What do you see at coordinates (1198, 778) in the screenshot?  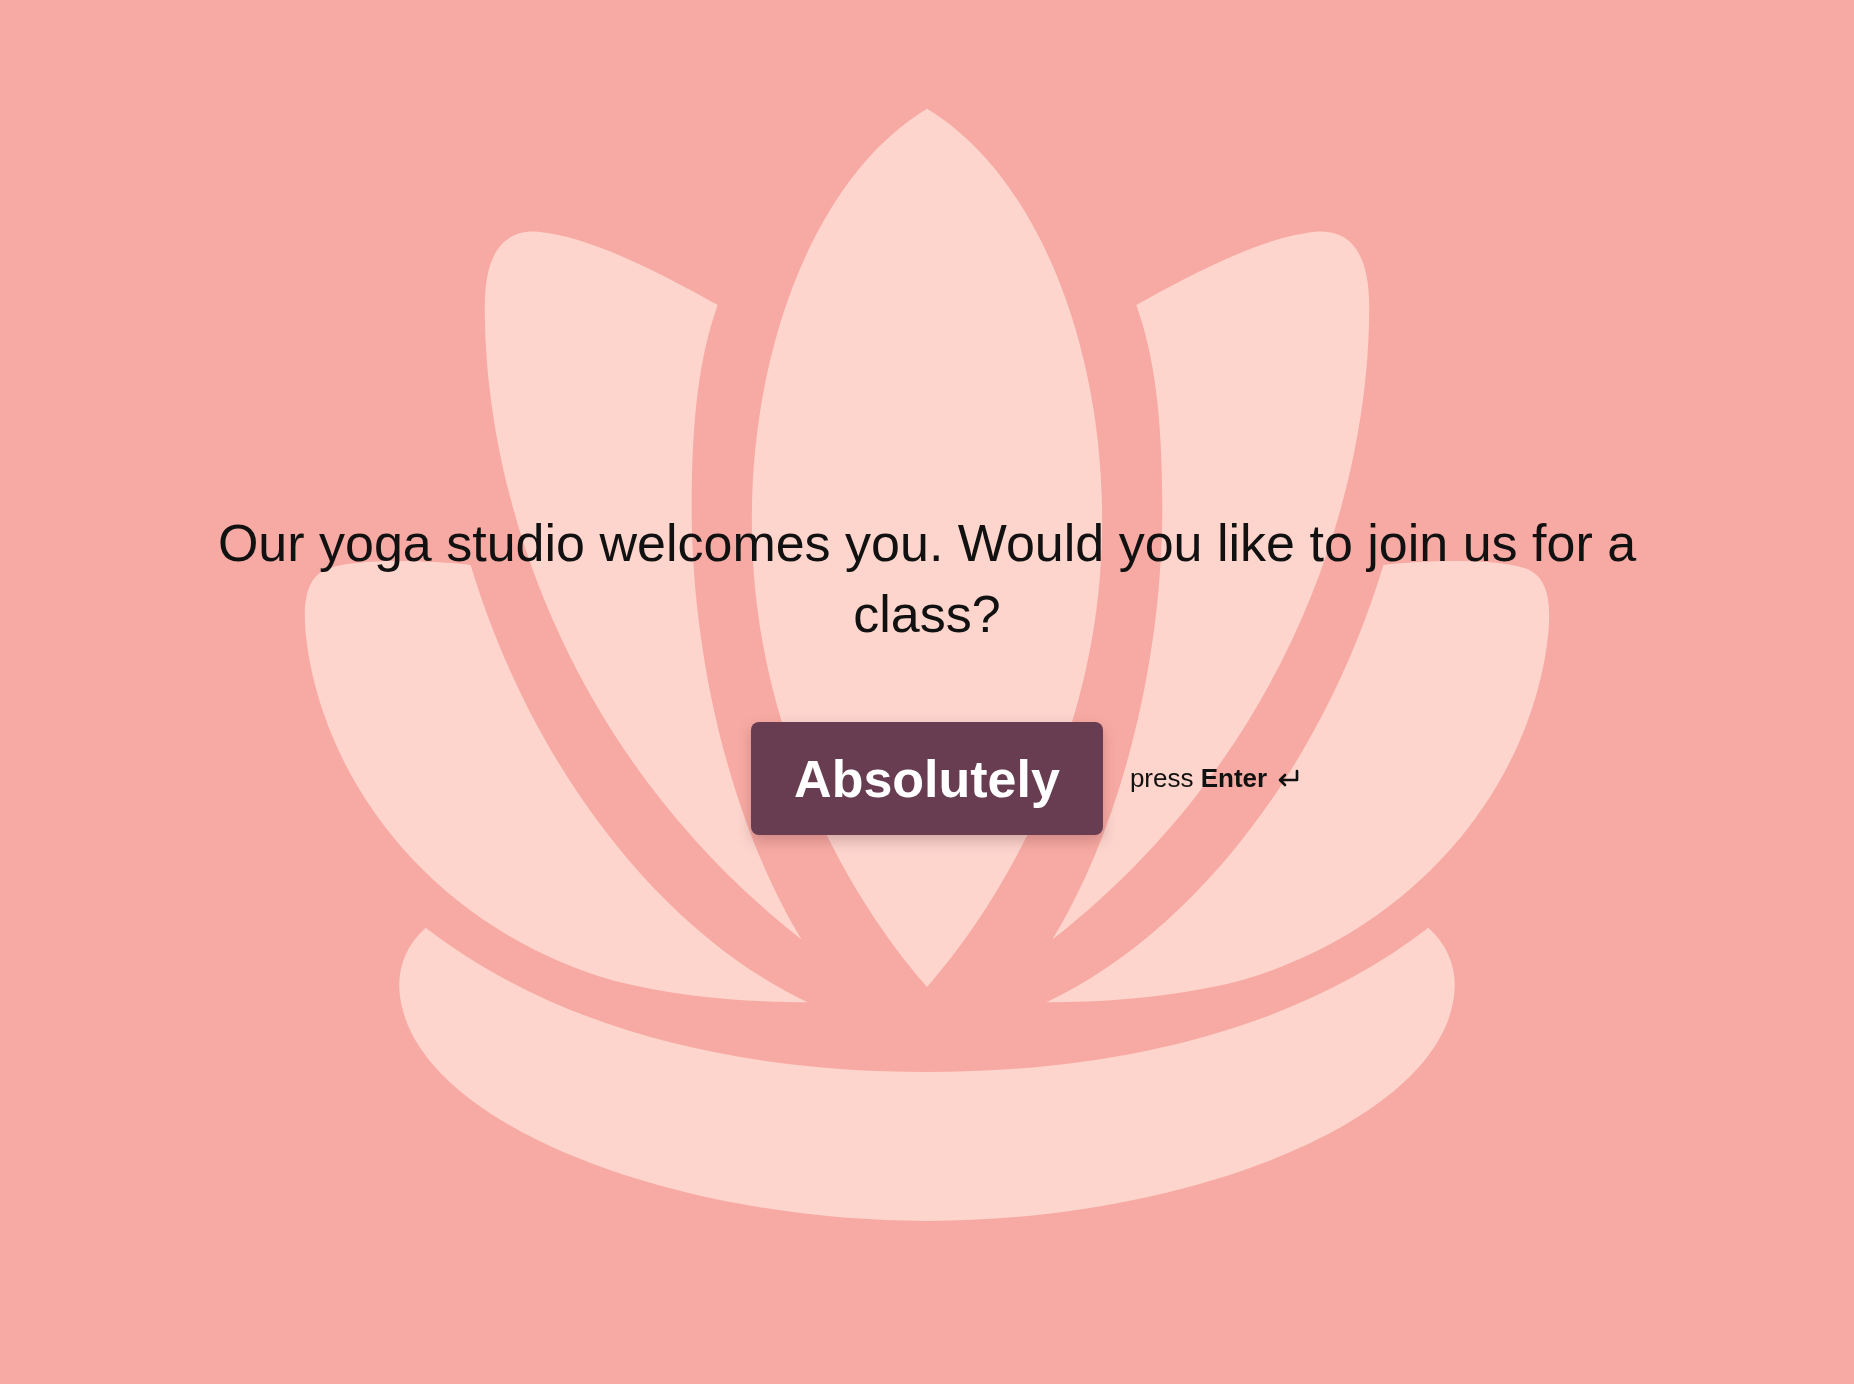 I see `keyboard-hint: press Enter` at bounding box center [1198, 778].